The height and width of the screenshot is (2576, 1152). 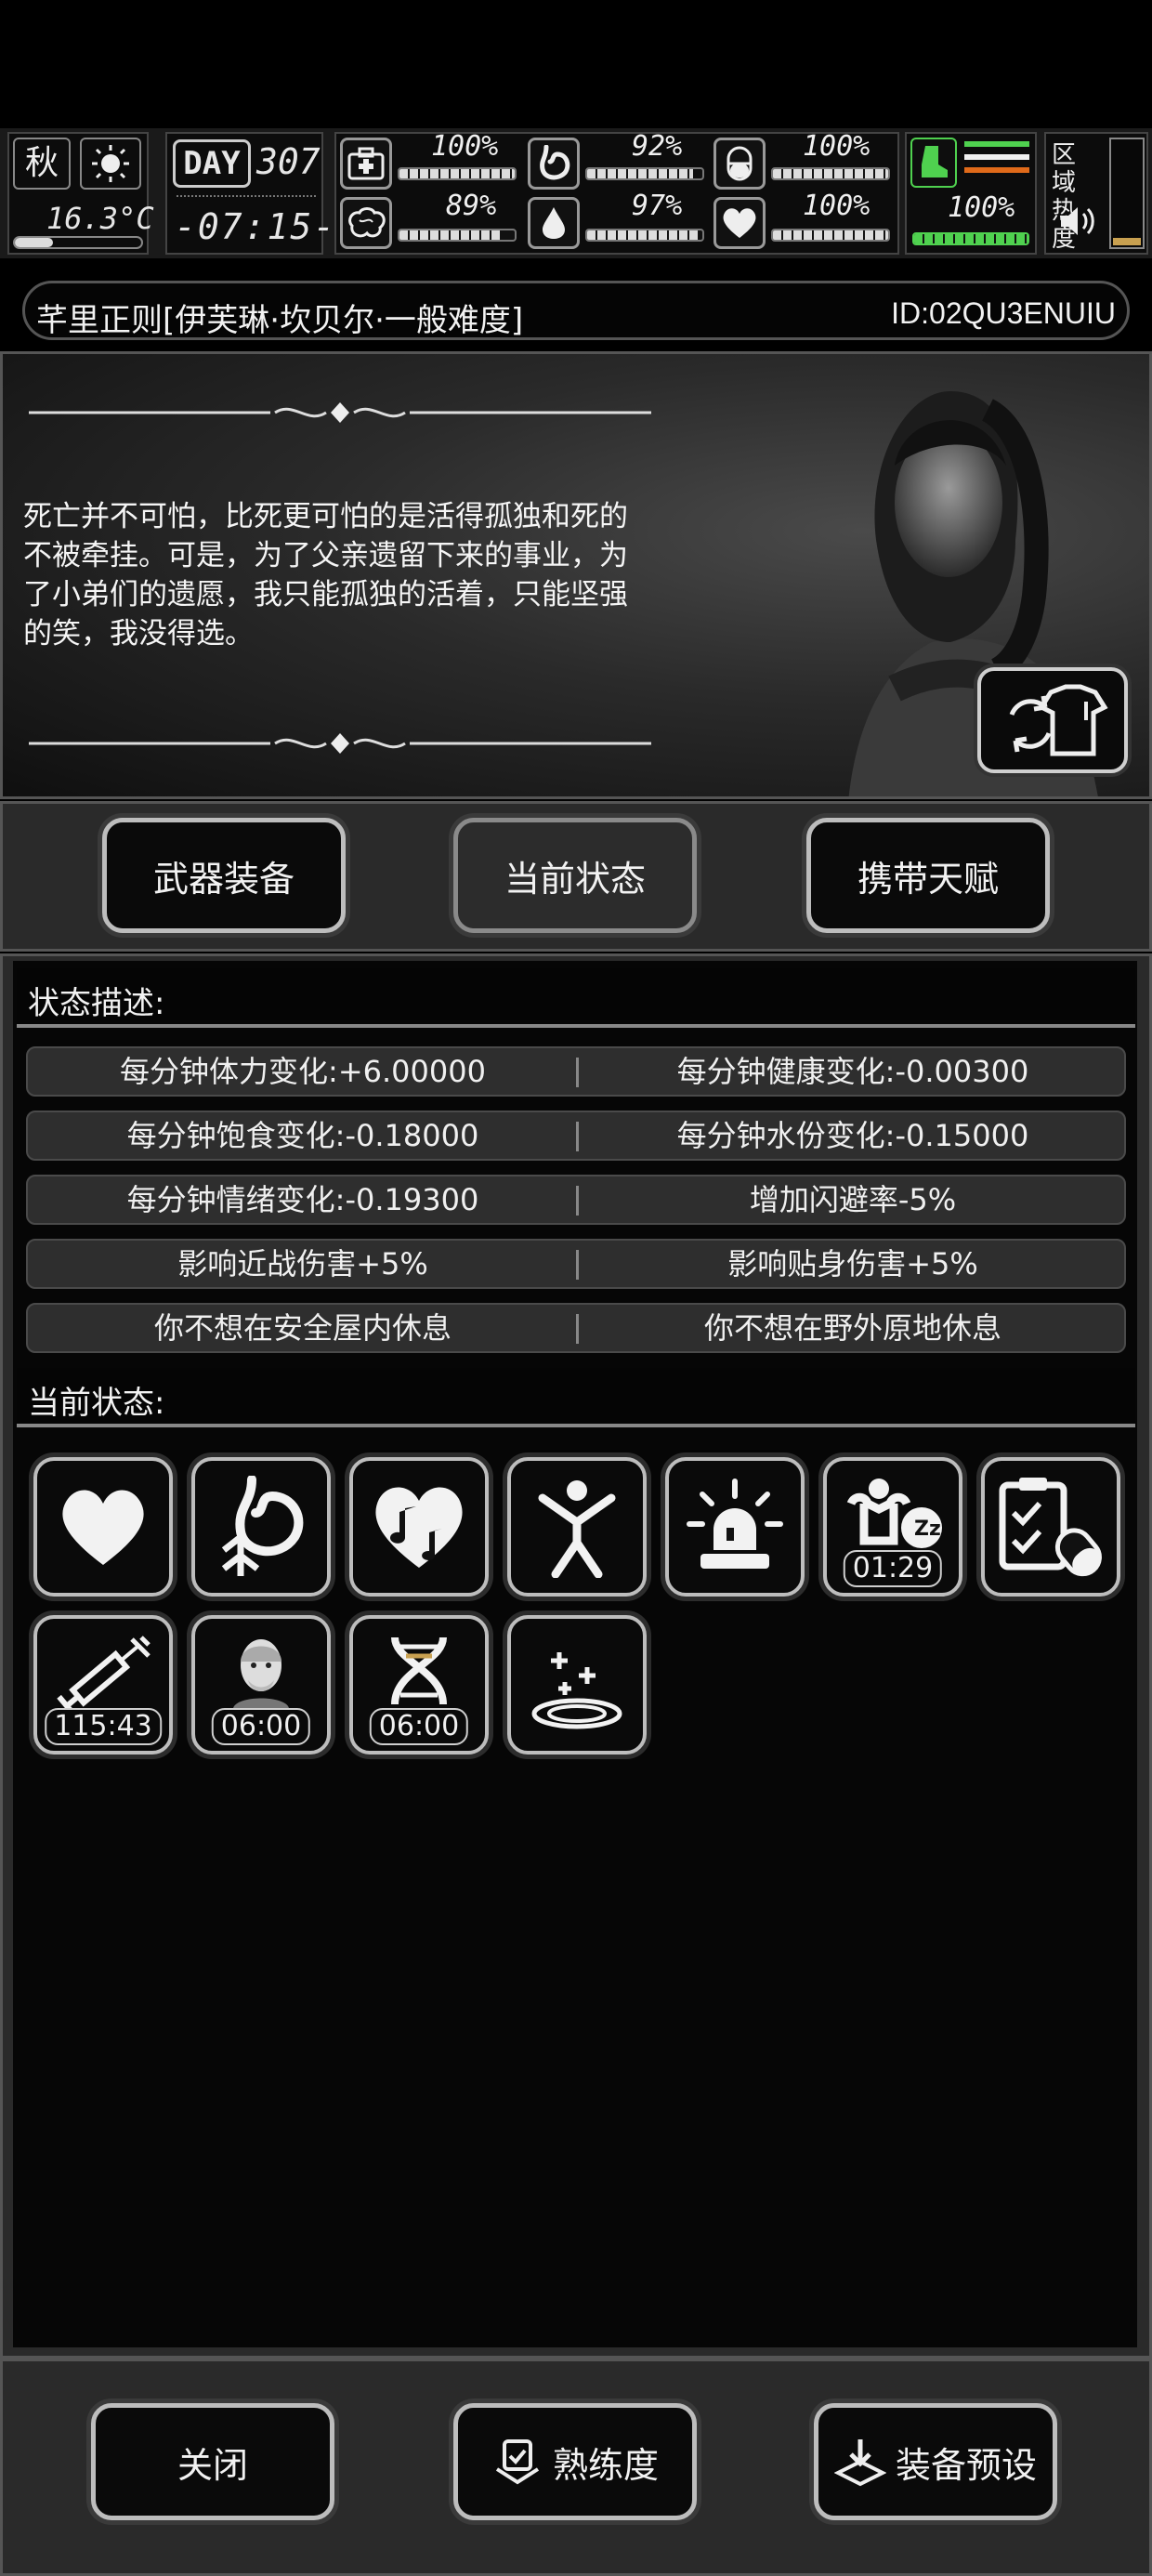 What do you see at coordinates (657, 146) in the screenshot?
I see `hunger-value: 92%` at bounding box center [657, 146].